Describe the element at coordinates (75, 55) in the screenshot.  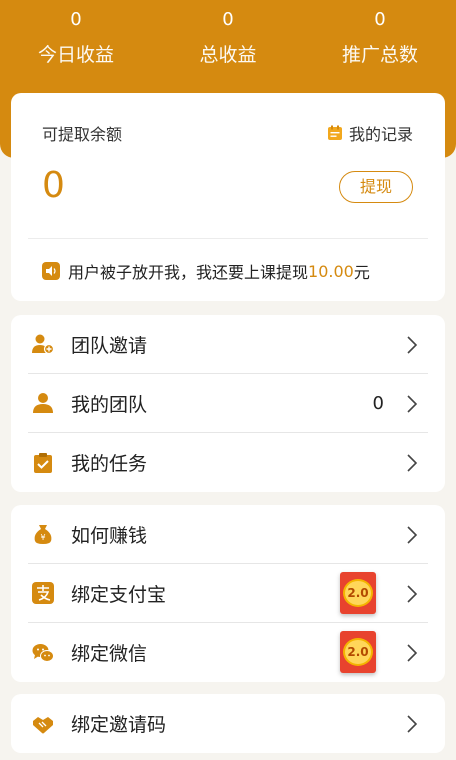
I see `stat-label: 今日收益` at that location.